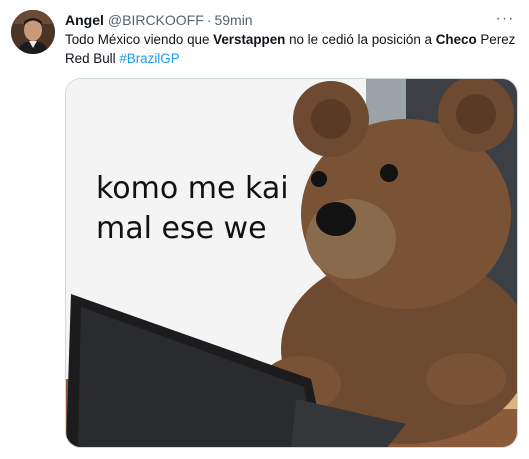  I want to click on tweet-text-part: no le cedió la posición a, so click(360, 39).